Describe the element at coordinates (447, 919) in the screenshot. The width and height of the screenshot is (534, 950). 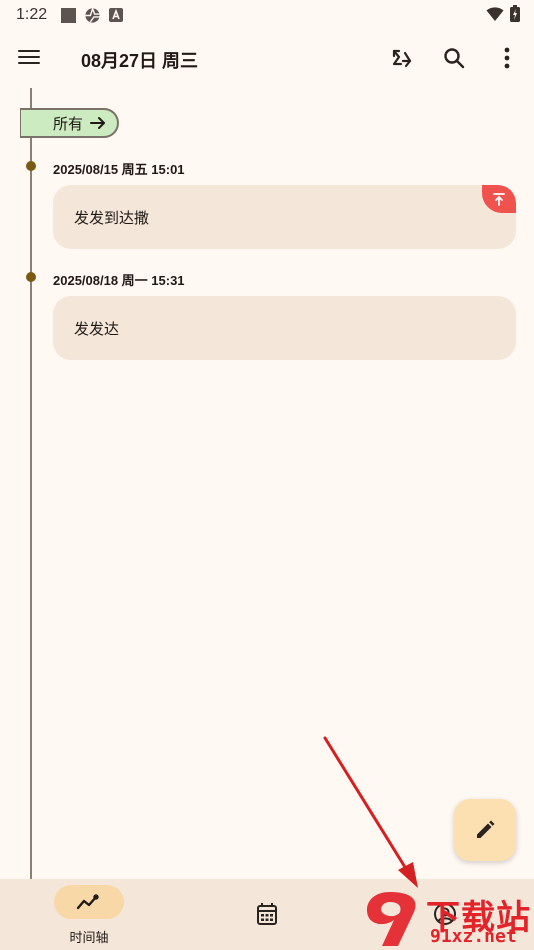
I see `watermark-logo: 下载站 91xz.net` at that location.